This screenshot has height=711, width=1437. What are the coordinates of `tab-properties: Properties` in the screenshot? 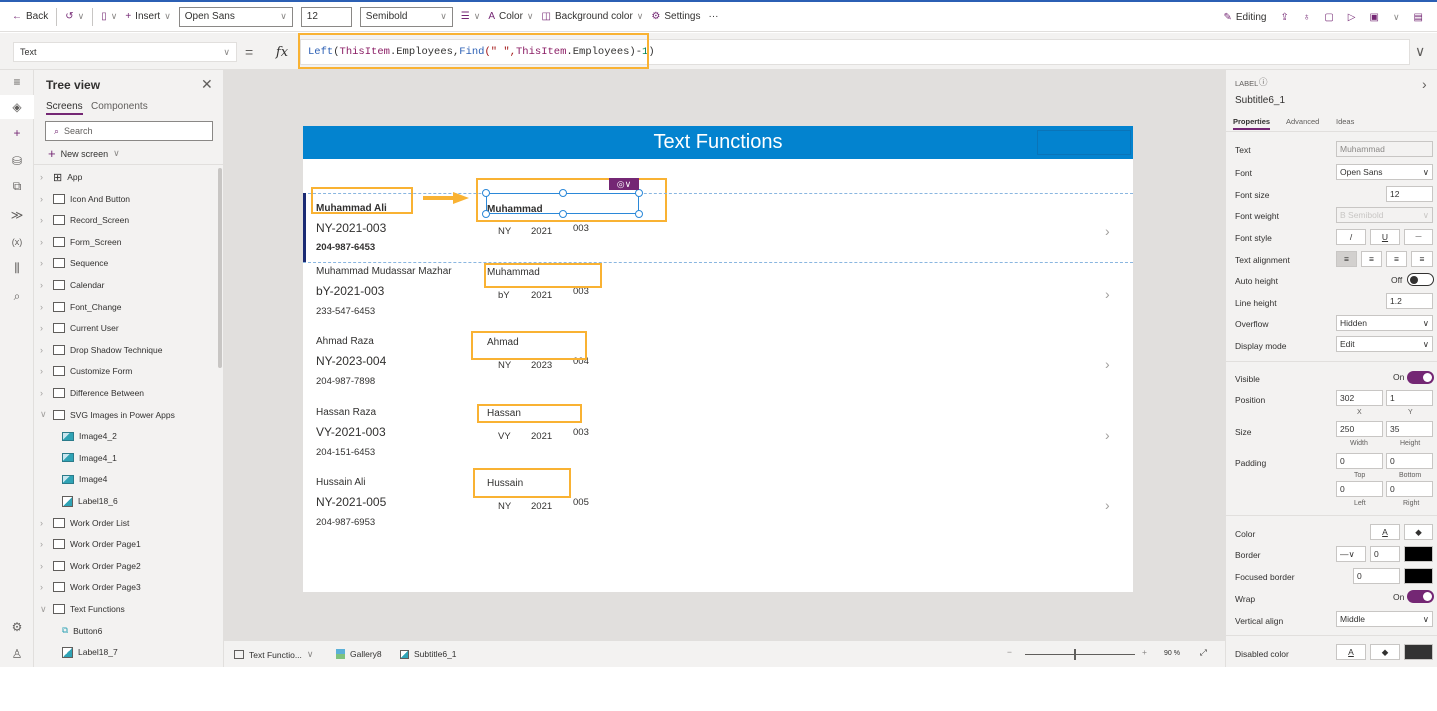 It's located at (1252, 123).